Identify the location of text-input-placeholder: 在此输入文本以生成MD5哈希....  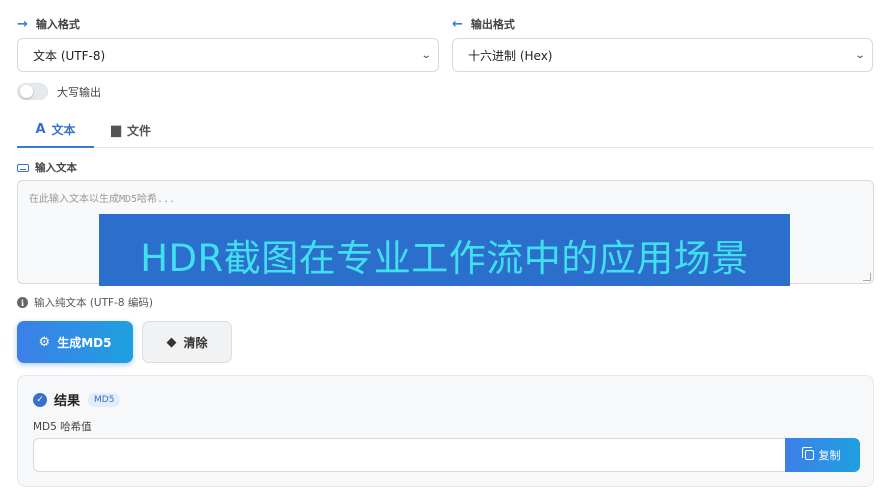
(102, 199).